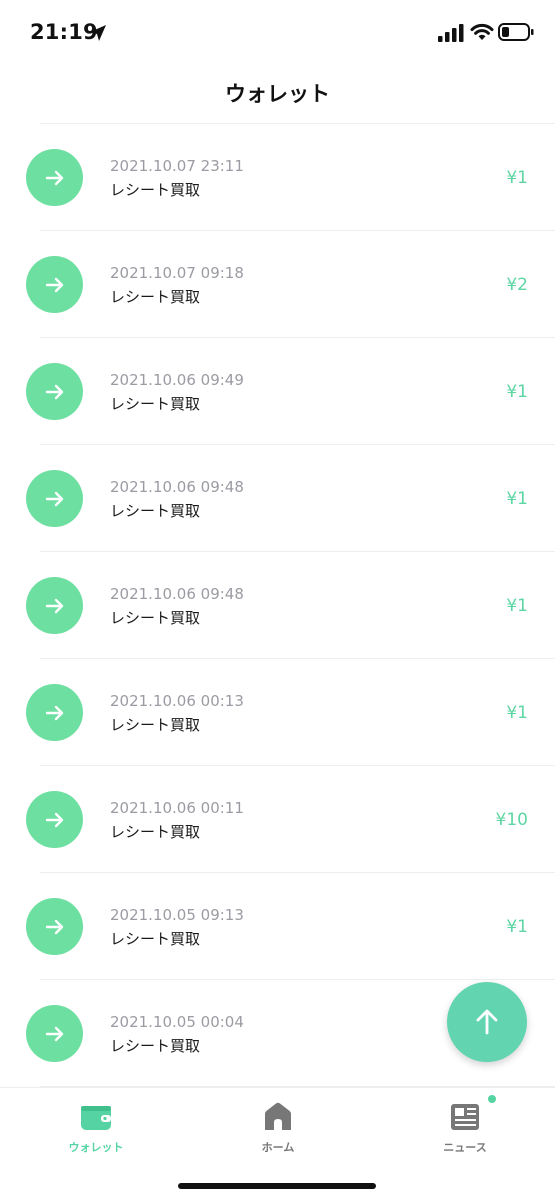 The image size is (555, 1201). Describe the element at coordinates (277, 819) in the screenshot. I see `list-item: 2021.10.06 00:11 レシート買取 ¥10` at that location.